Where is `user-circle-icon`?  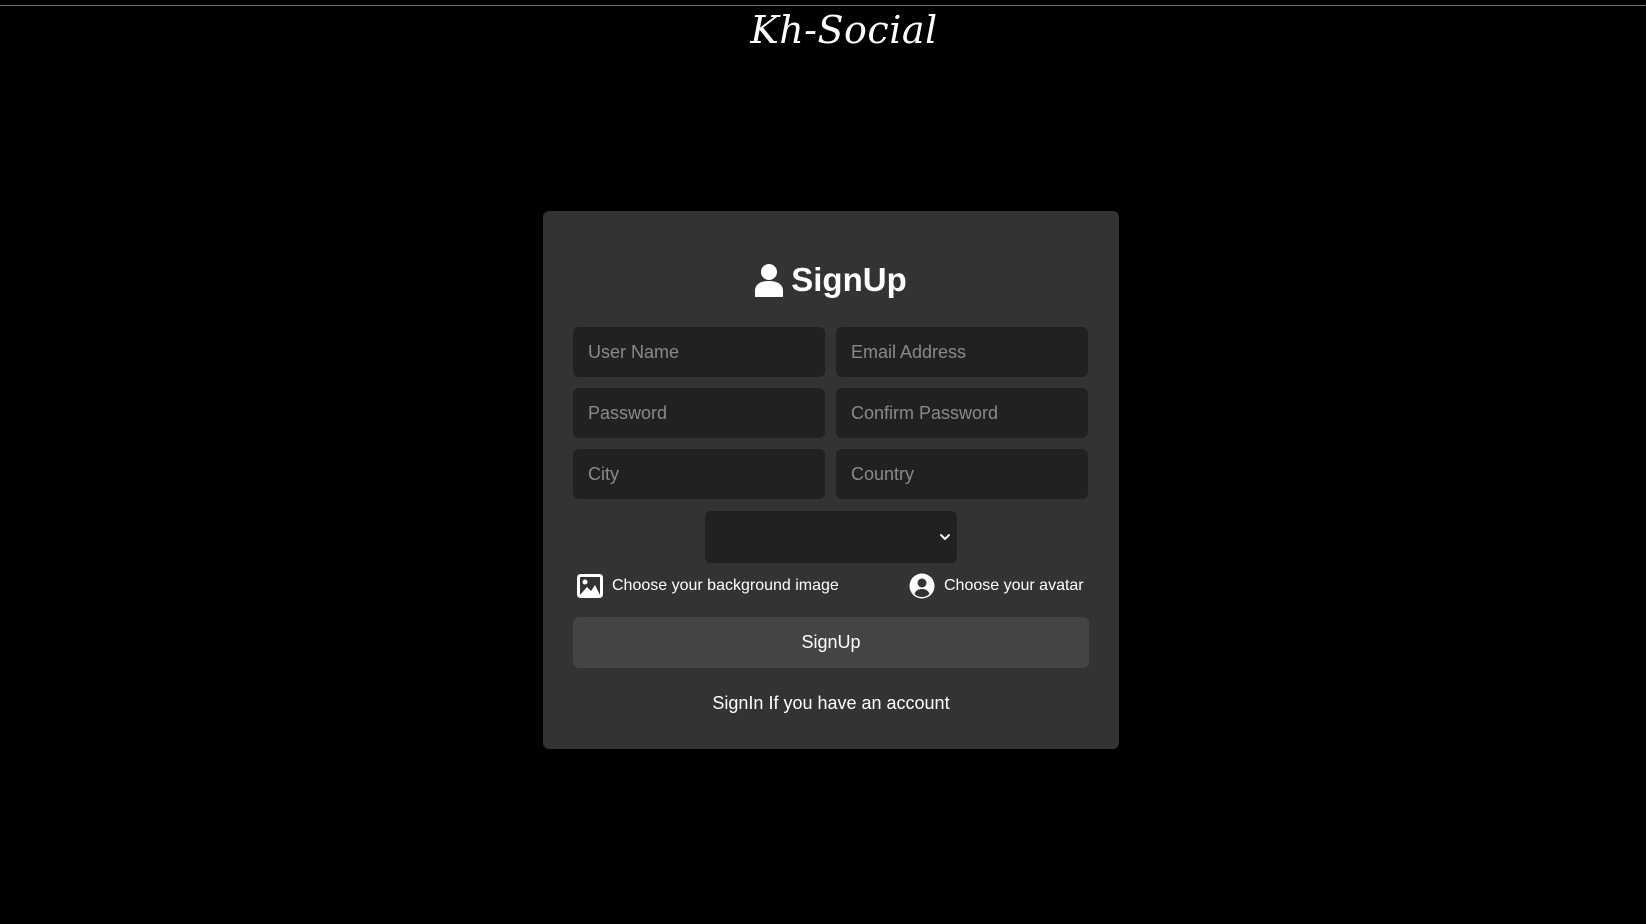
user-circle-icon is located at coordinates (922, 586).